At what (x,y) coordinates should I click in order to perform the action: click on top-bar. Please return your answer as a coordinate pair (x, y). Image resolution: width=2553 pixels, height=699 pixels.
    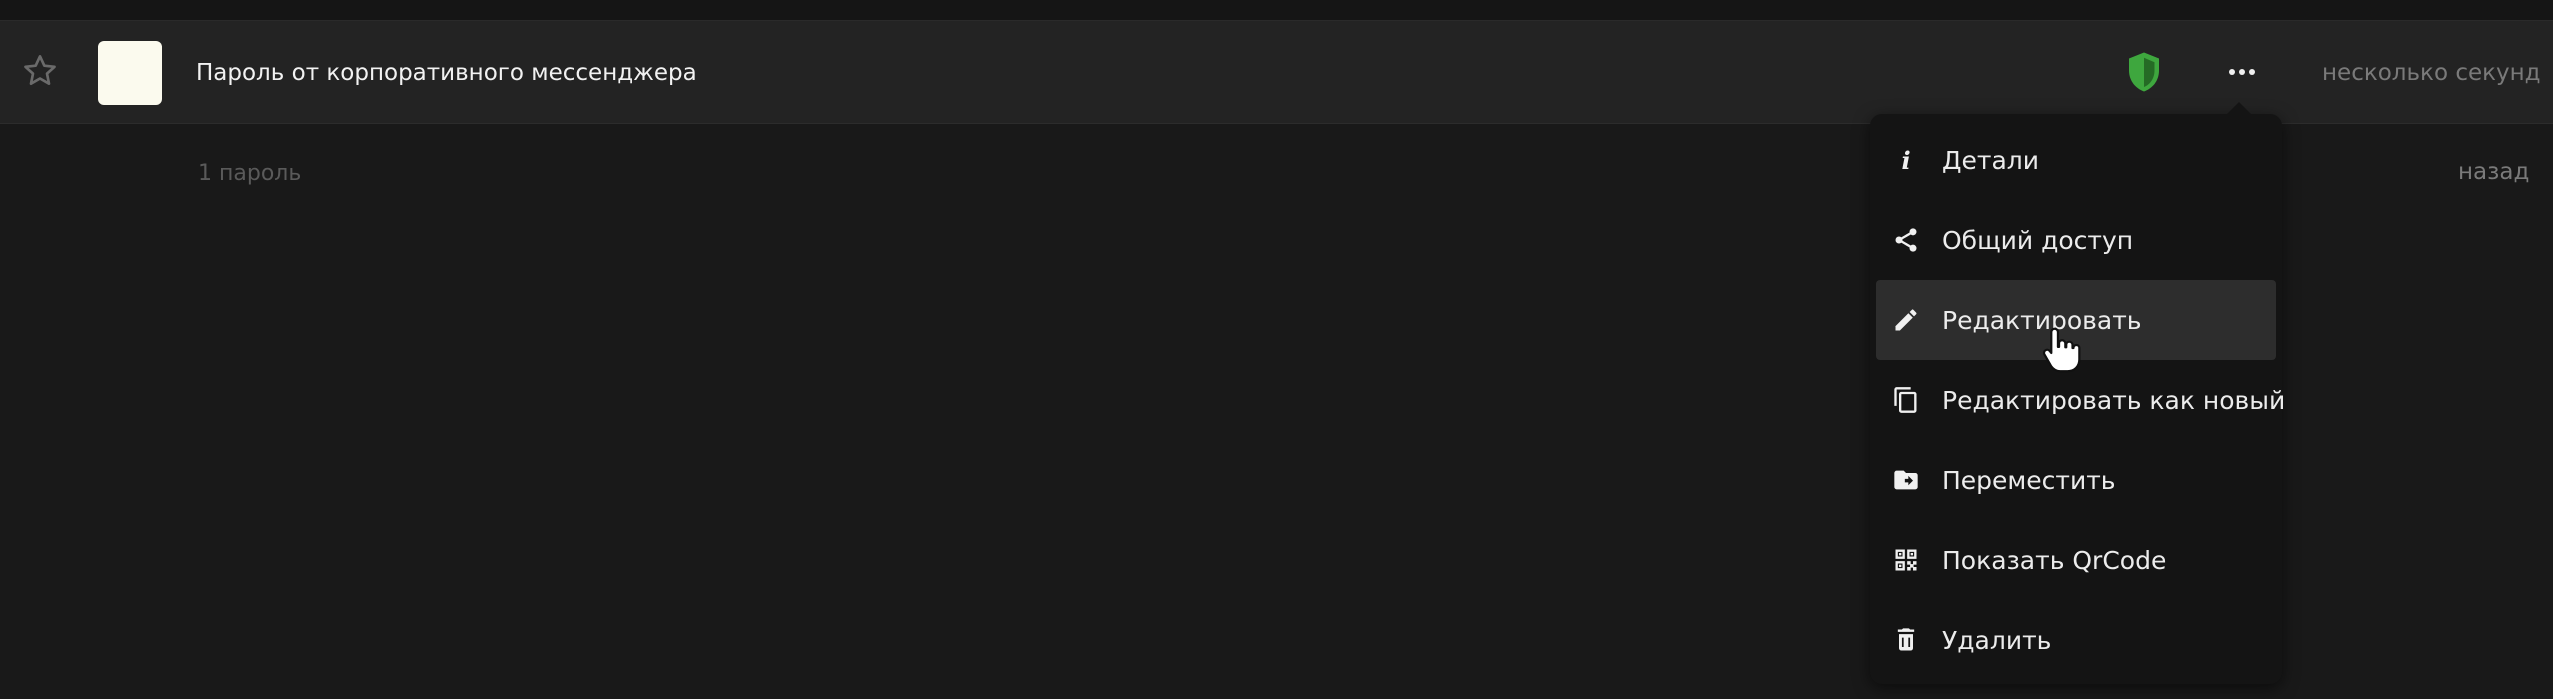
    Looking at the image, I should click on (1276, 10).